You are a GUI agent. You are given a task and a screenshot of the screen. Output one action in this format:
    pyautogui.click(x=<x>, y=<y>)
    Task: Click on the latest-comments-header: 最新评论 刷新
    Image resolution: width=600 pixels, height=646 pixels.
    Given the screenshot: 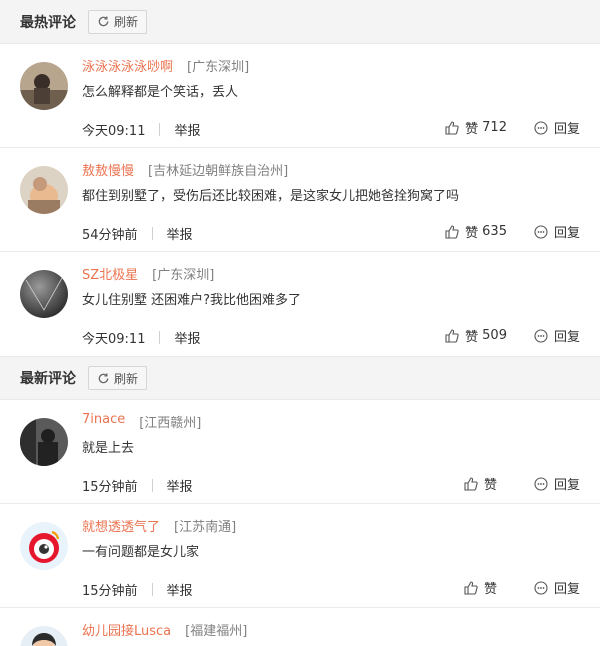 What is the action you would take?
    pyautogui.click(x=300, y=378)
    